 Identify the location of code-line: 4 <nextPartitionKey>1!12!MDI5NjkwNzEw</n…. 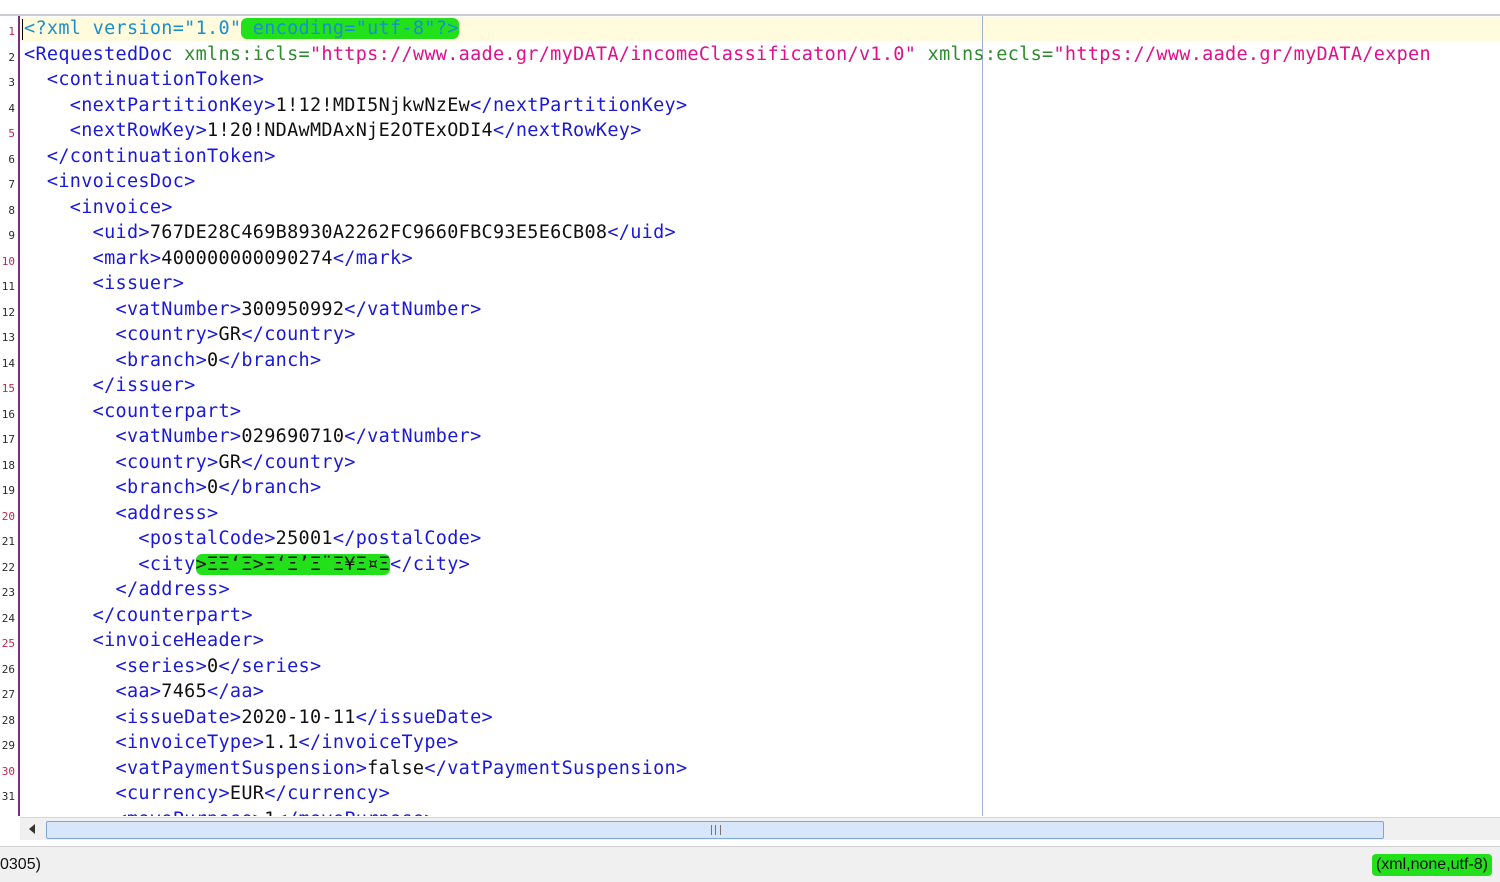
(750, 106).